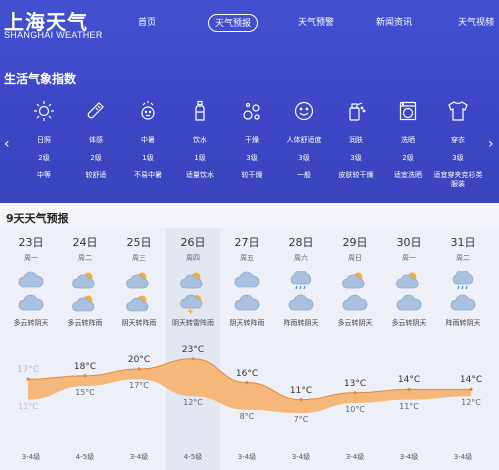 The image size is (499, 470). Describe the element at coordinates (200, 137) in the screenshot. I see `life-index-item: 饮水 1级 适量饮水` at that location.